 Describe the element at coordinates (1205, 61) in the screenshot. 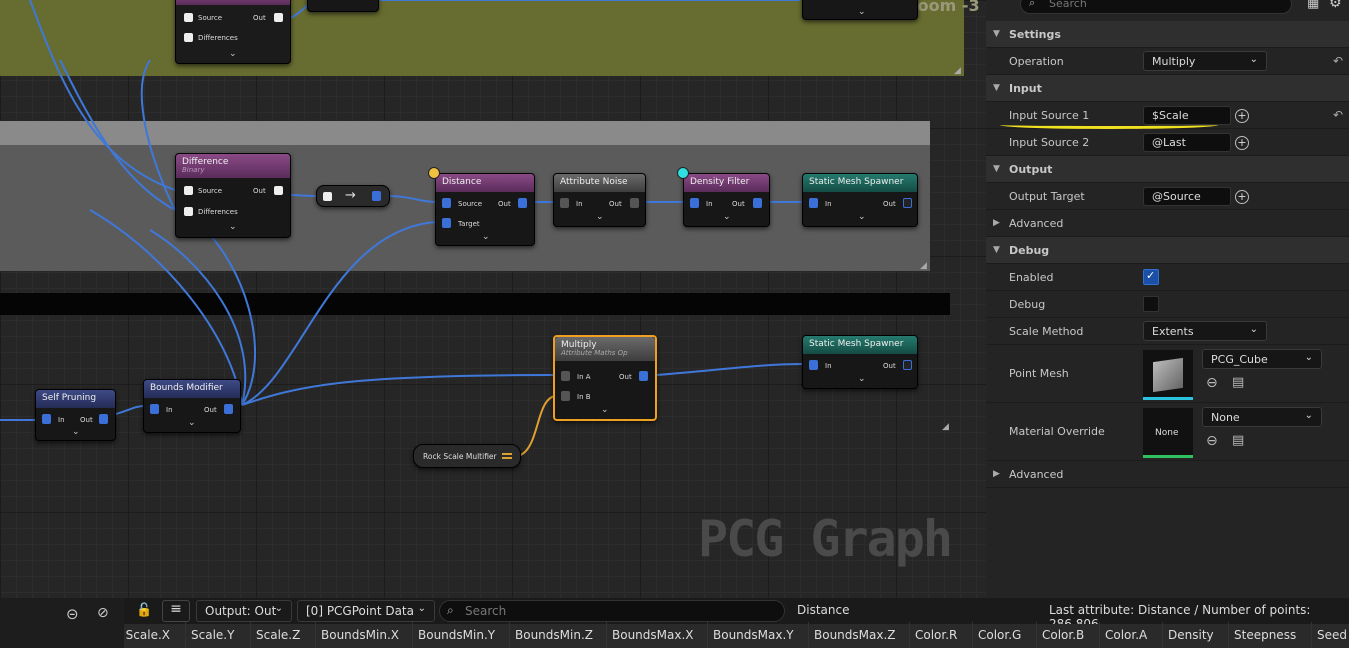

I see `operation-dropdown: Multiply ⌄` at that location.